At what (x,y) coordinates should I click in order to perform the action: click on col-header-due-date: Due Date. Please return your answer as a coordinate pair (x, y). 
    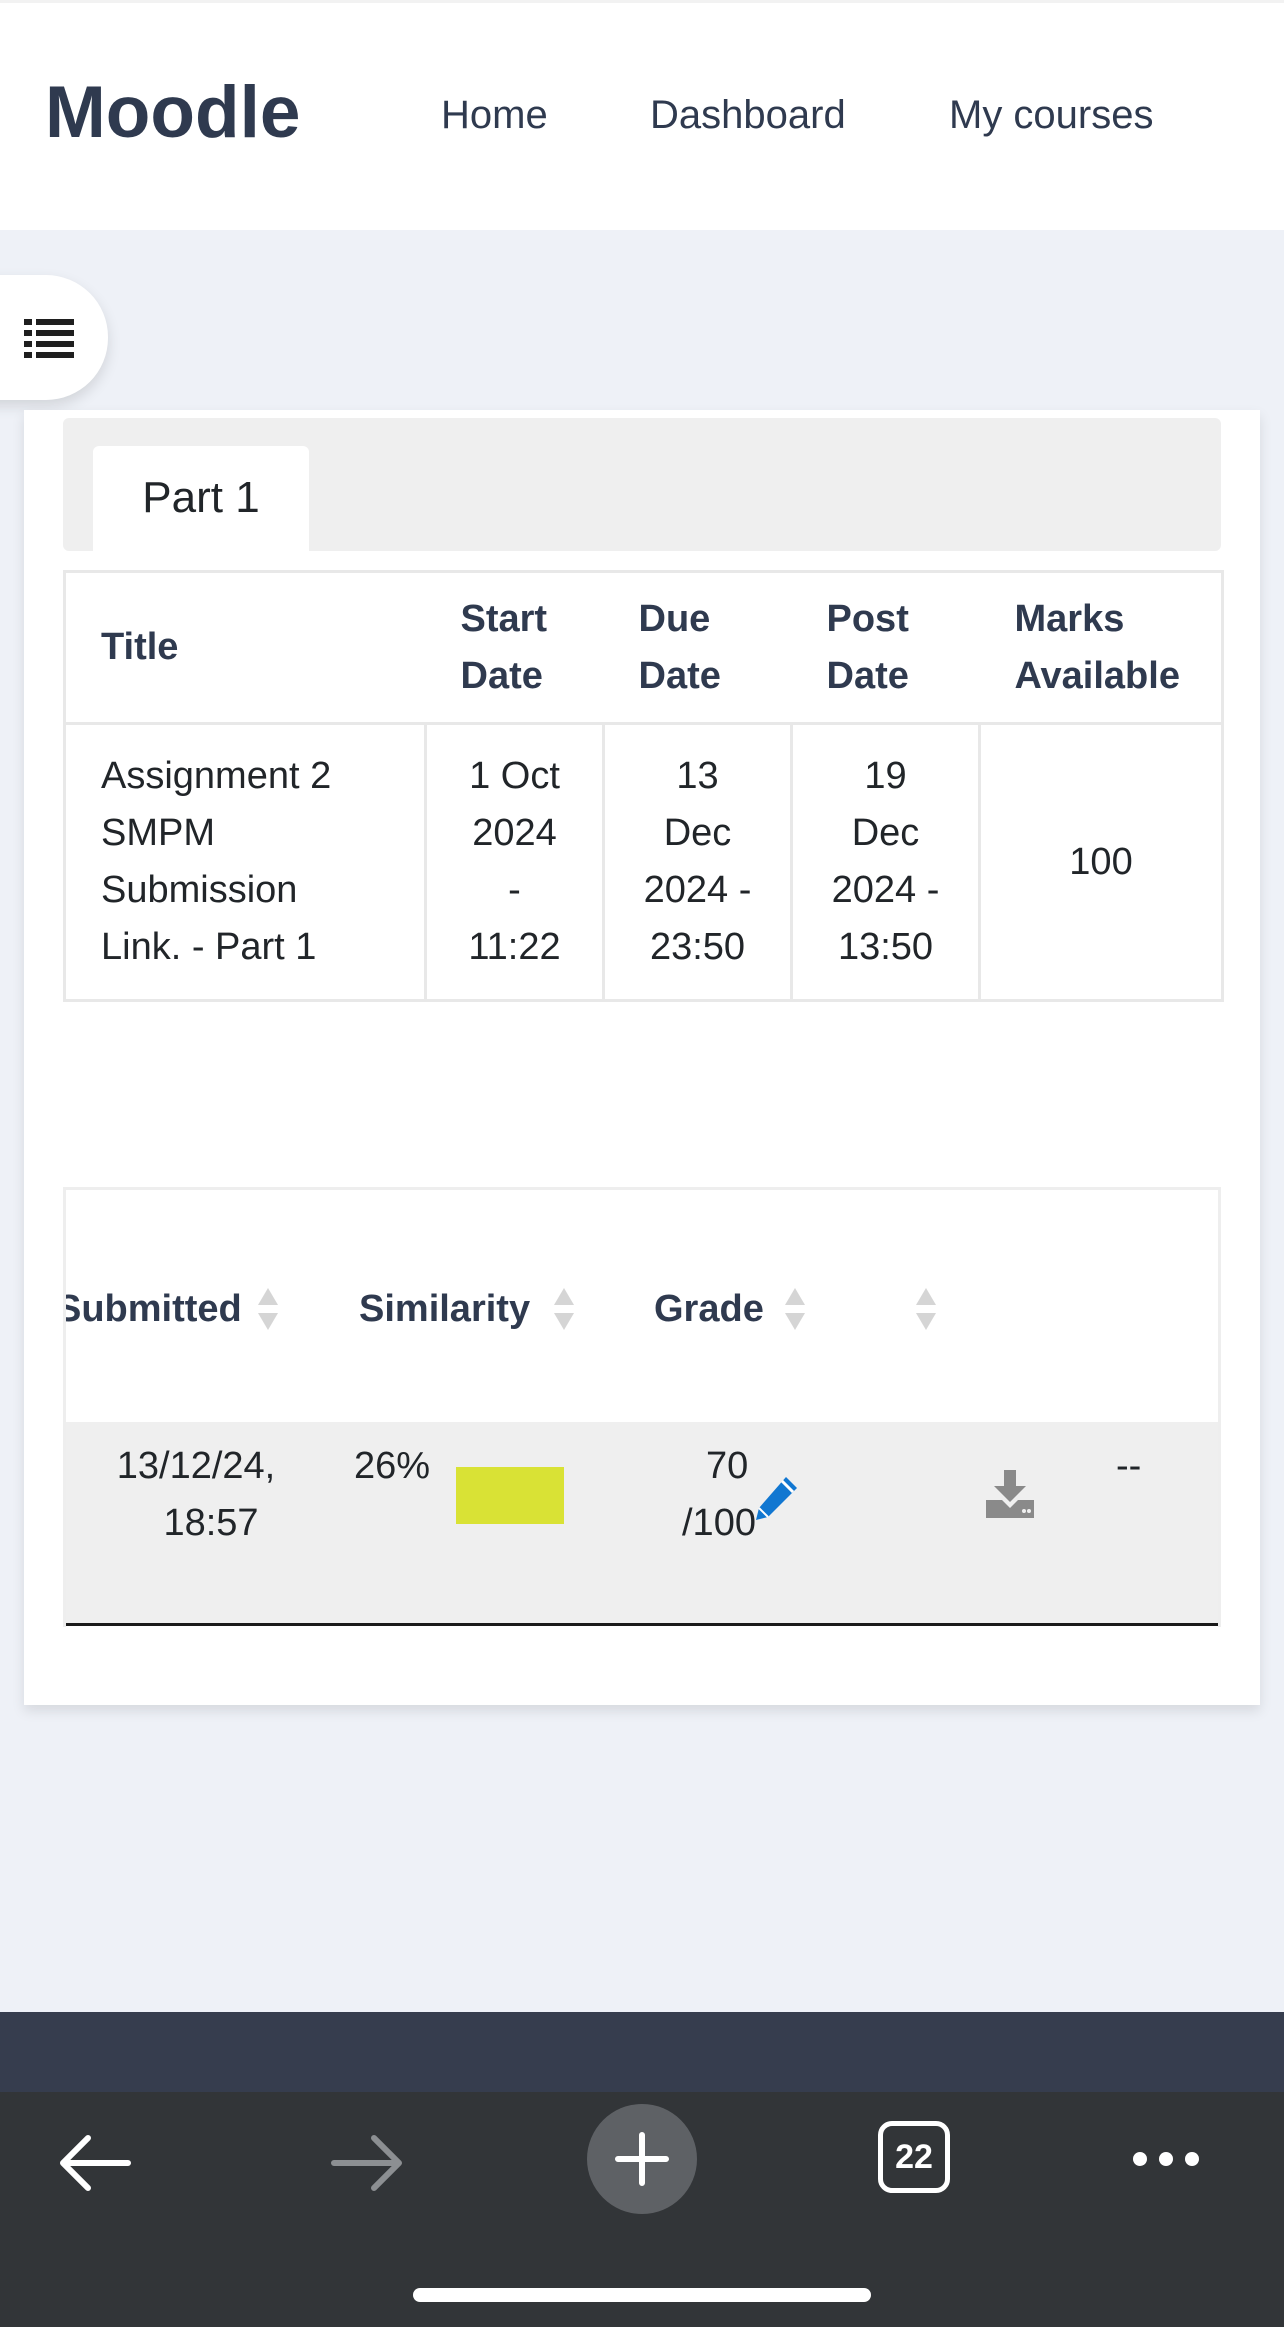
    Looking at the image, I should click on (697, 647).